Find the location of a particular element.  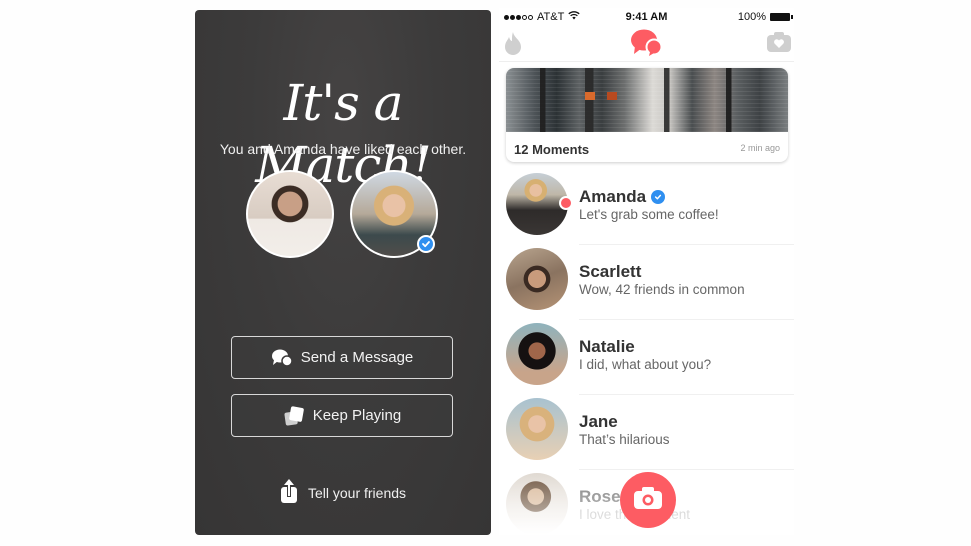

conversation-message: Wow, 42 friends in common is located at coordinates (662, 289).